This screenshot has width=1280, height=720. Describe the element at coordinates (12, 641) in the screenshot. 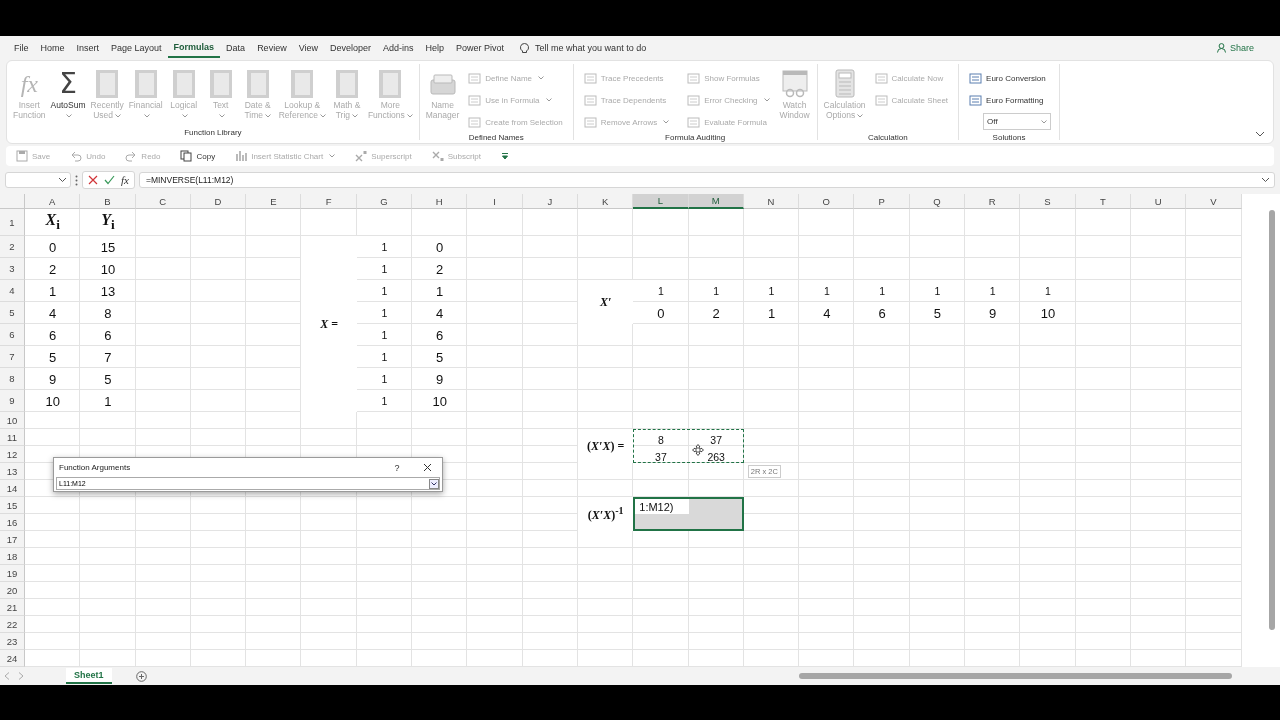

I see `row-header: 23` at that location.